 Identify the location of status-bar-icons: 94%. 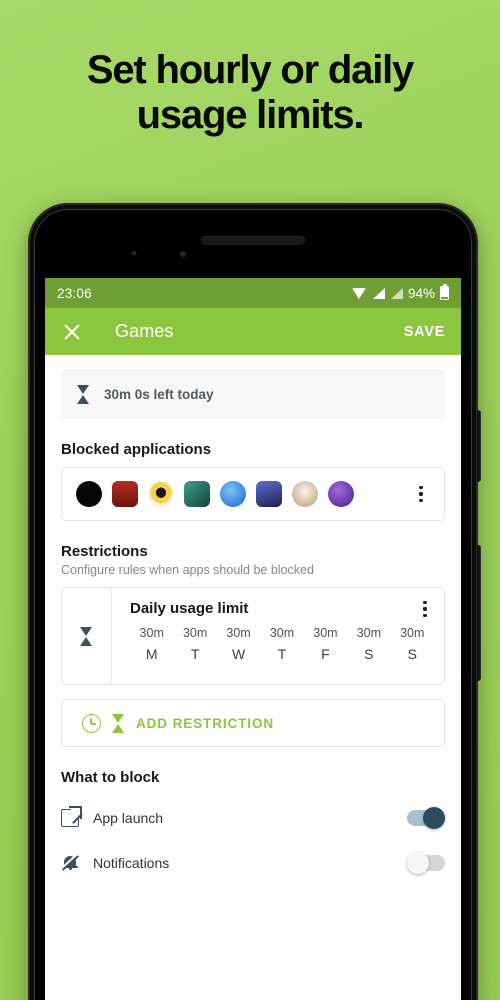
(400, 293).